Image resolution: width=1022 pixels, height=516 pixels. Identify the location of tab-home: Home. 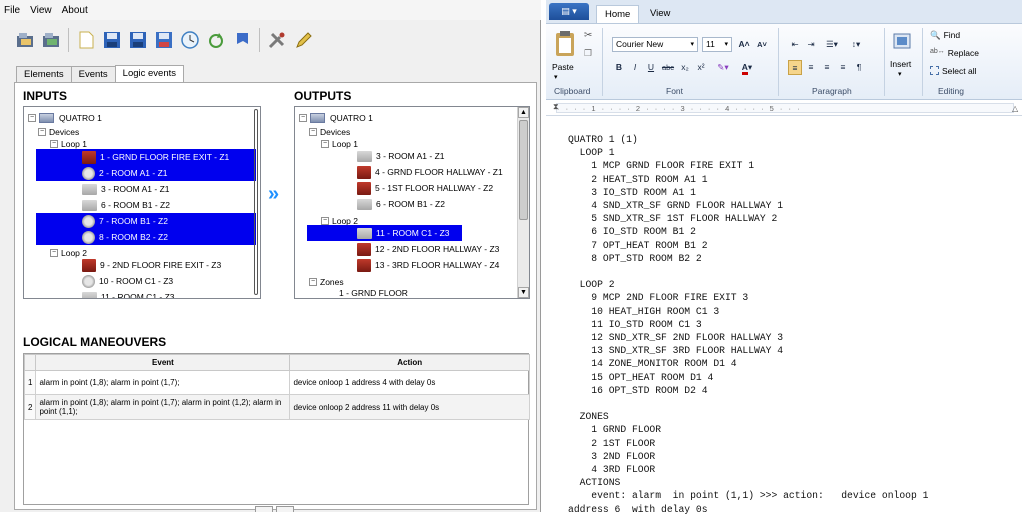
(618, 14).